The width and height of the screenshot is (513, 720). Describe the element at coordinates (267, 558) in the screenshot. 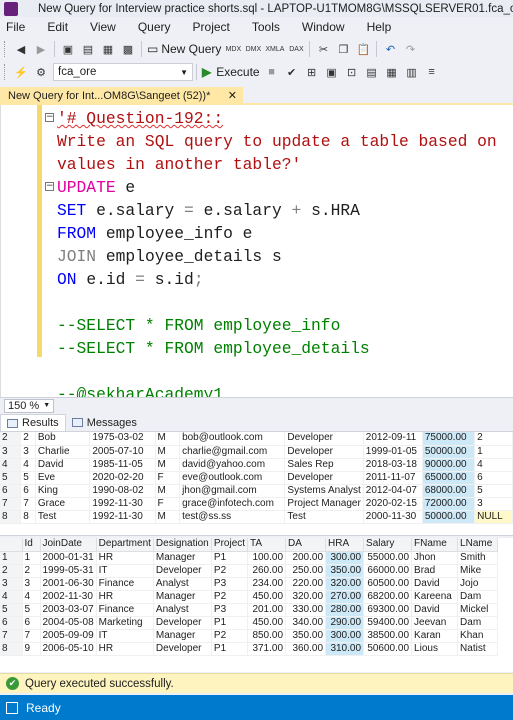

I see `table-cell: 100.00` at that location.